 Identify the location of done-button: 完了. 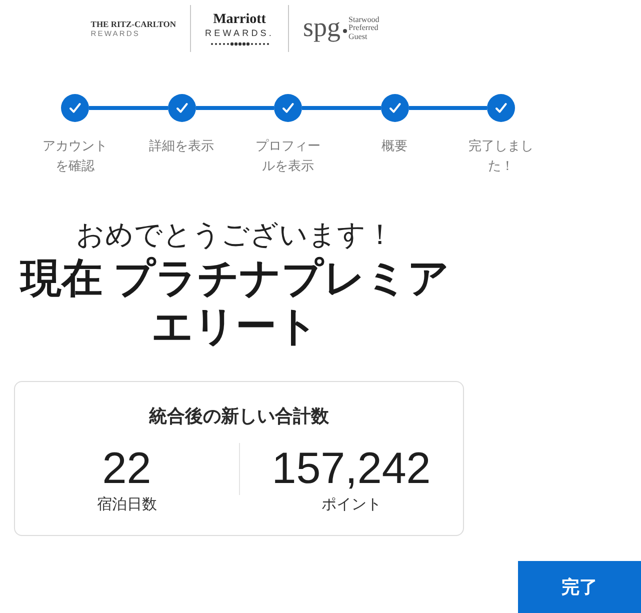
(579, 587).